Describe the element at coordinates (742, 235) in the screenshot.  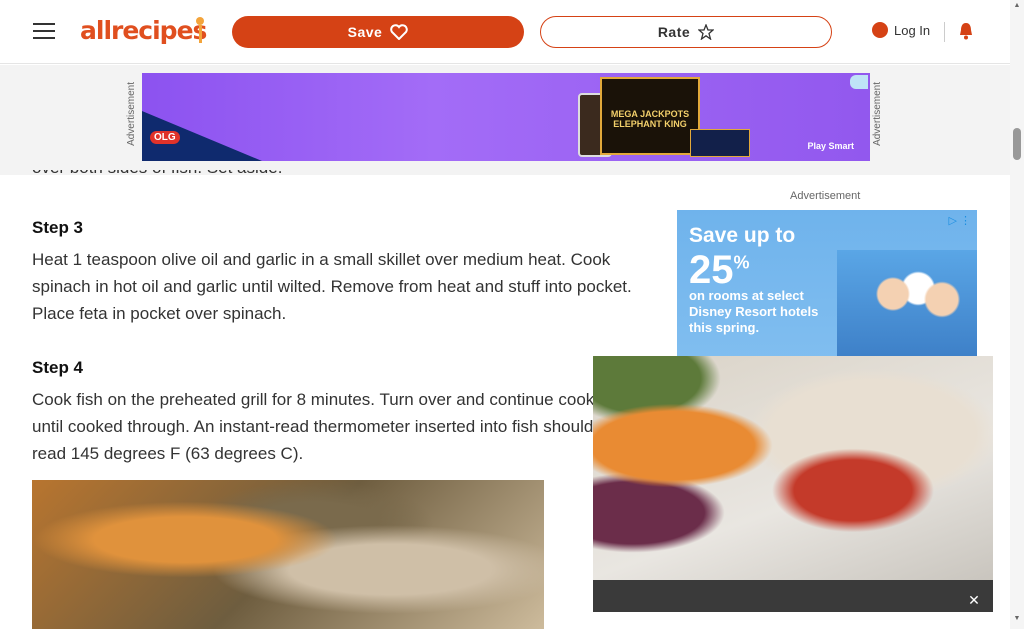
I see `side-ad-headline: Save up to` at that location.